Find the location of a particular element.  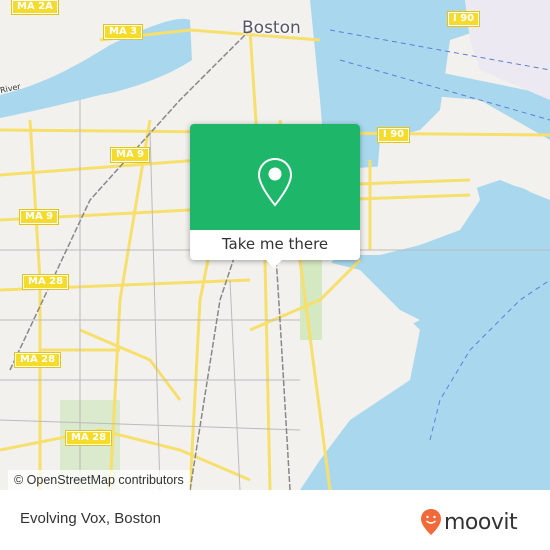

brand-wordmark: moovit is located at coordinates (481, 522).